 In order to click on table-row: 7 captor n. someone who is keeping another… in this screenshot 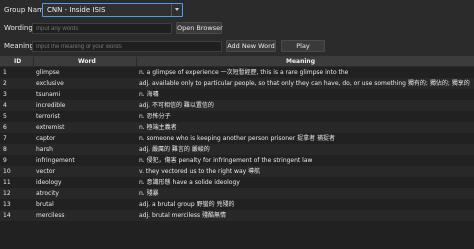, I will do `click(237, 138)`.